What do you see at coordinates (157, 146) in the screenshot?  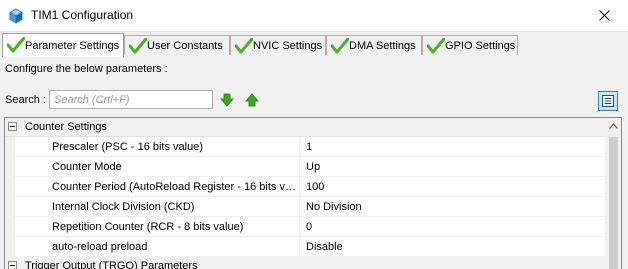 I see `parameter-name: Prescaler (PSC - 16 bits value)` at bounding box center [157, 146].